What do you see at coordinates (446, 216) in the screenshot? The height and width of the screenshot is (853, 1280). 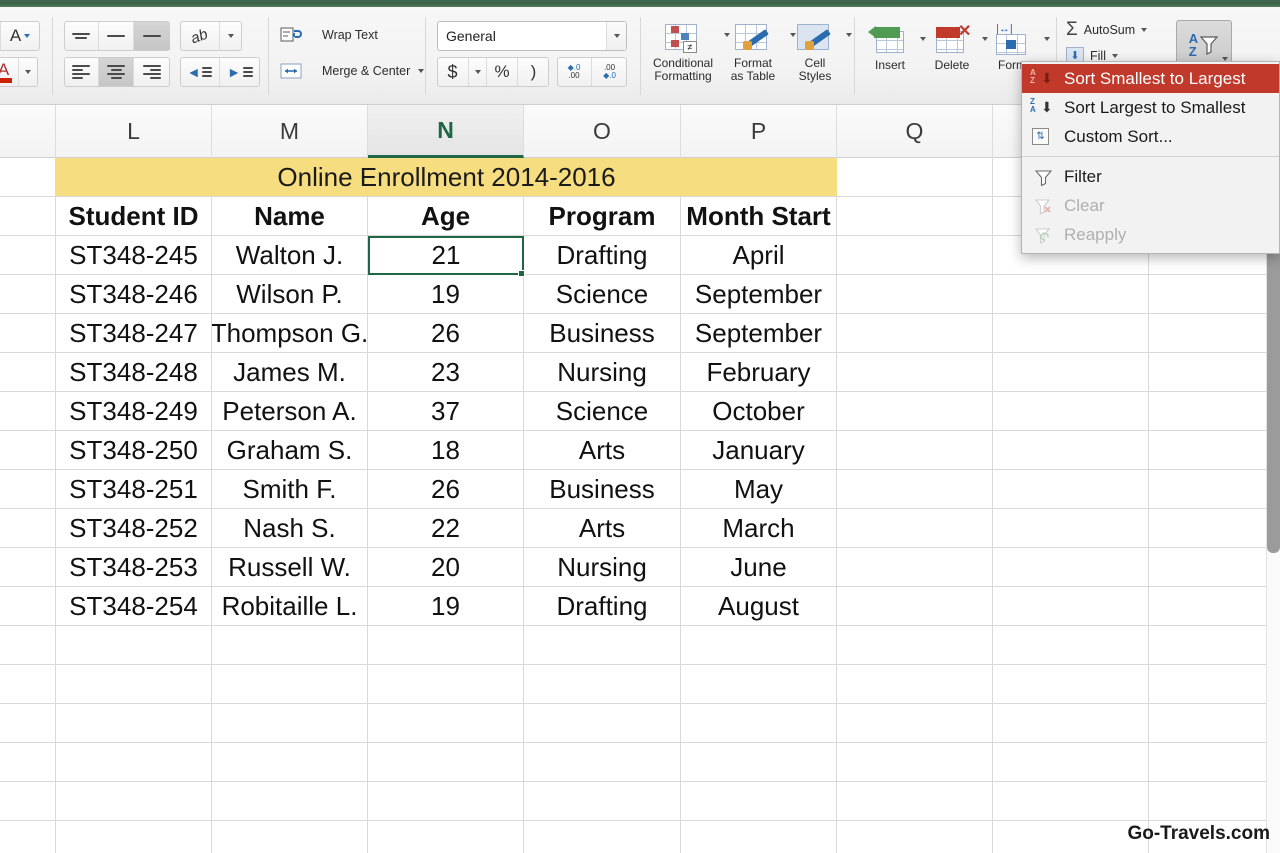 I see `header-age: Age` at bounding box center [446, 216].